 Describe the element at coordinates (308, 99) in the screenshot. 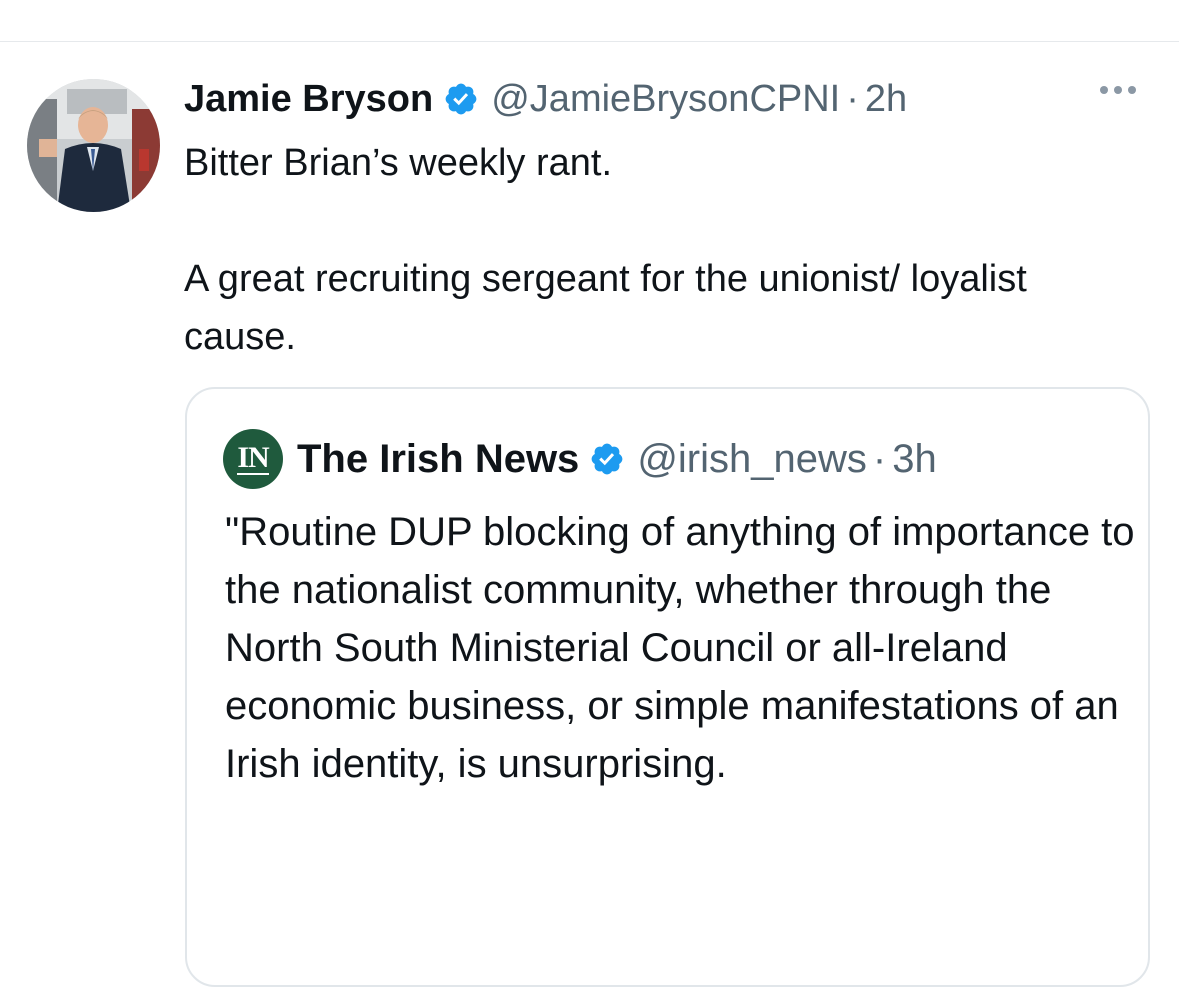

I see `author-name: Jamie Bryson` at that location.